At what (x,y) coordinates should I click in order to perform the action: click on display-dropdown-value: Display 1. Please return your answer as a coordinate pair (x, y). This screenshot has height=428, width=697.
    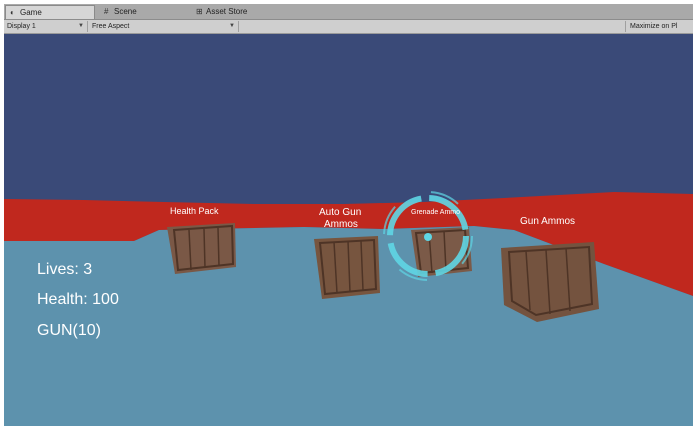
    Looking at the image, I should click on (21, 26).